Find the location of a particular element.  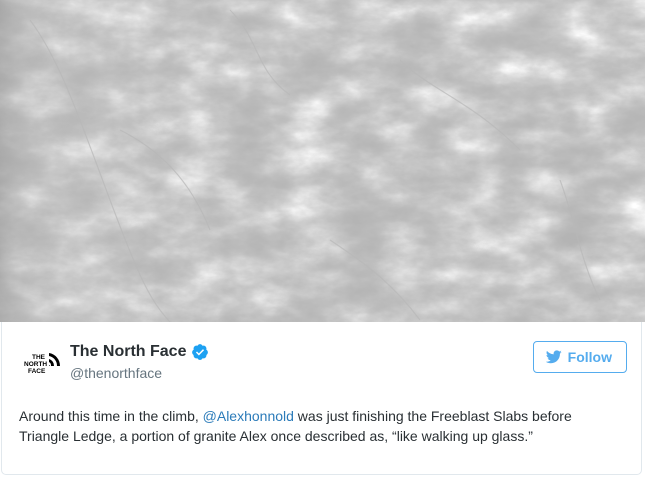

logo-text-line-2: NORTH is located at coordinates (35, 364).